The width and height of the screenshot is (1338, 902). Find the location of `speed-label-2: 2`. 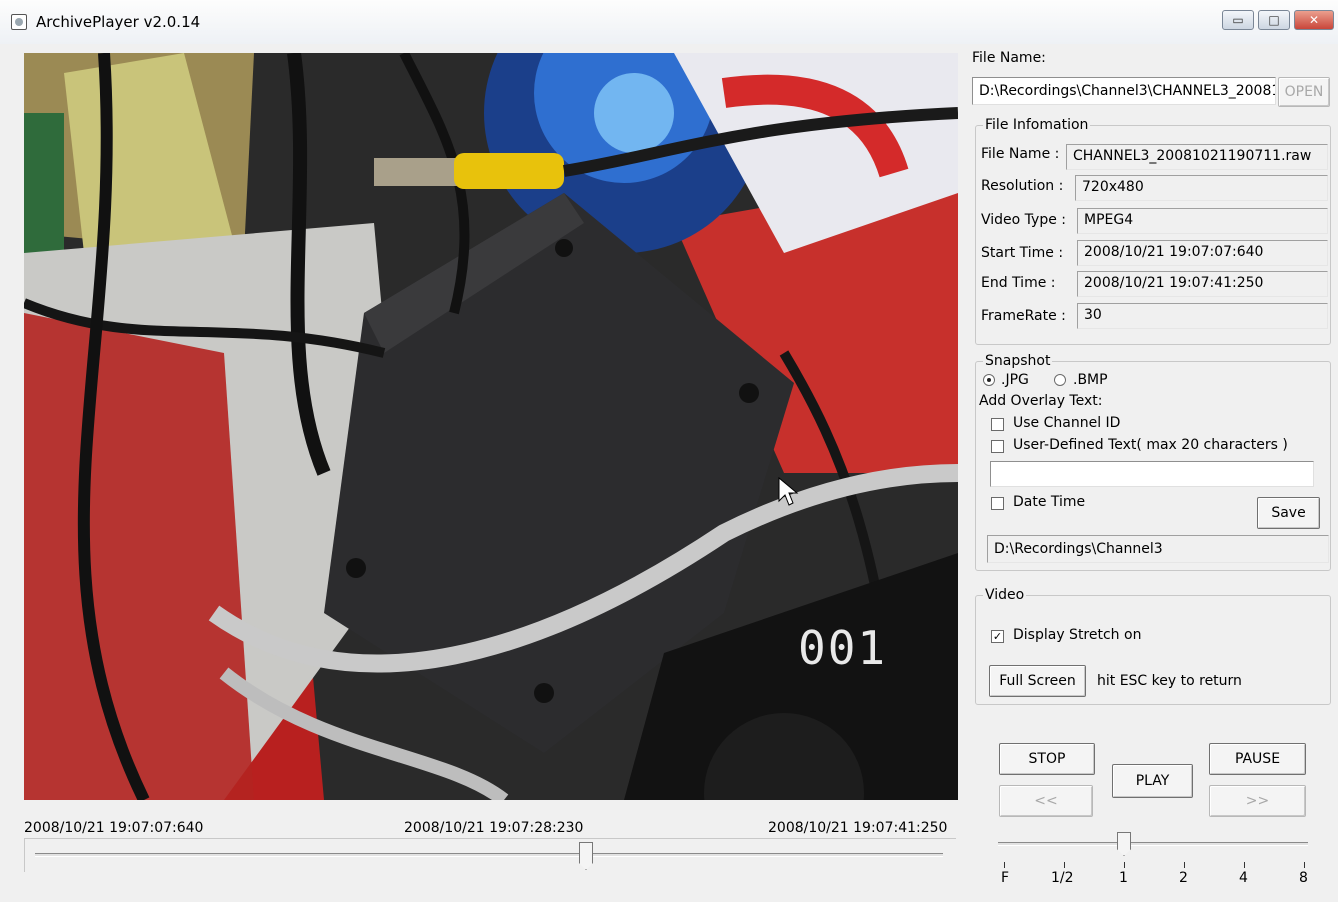

speed-label-2: 2 is located at coordinates (1183, 878).